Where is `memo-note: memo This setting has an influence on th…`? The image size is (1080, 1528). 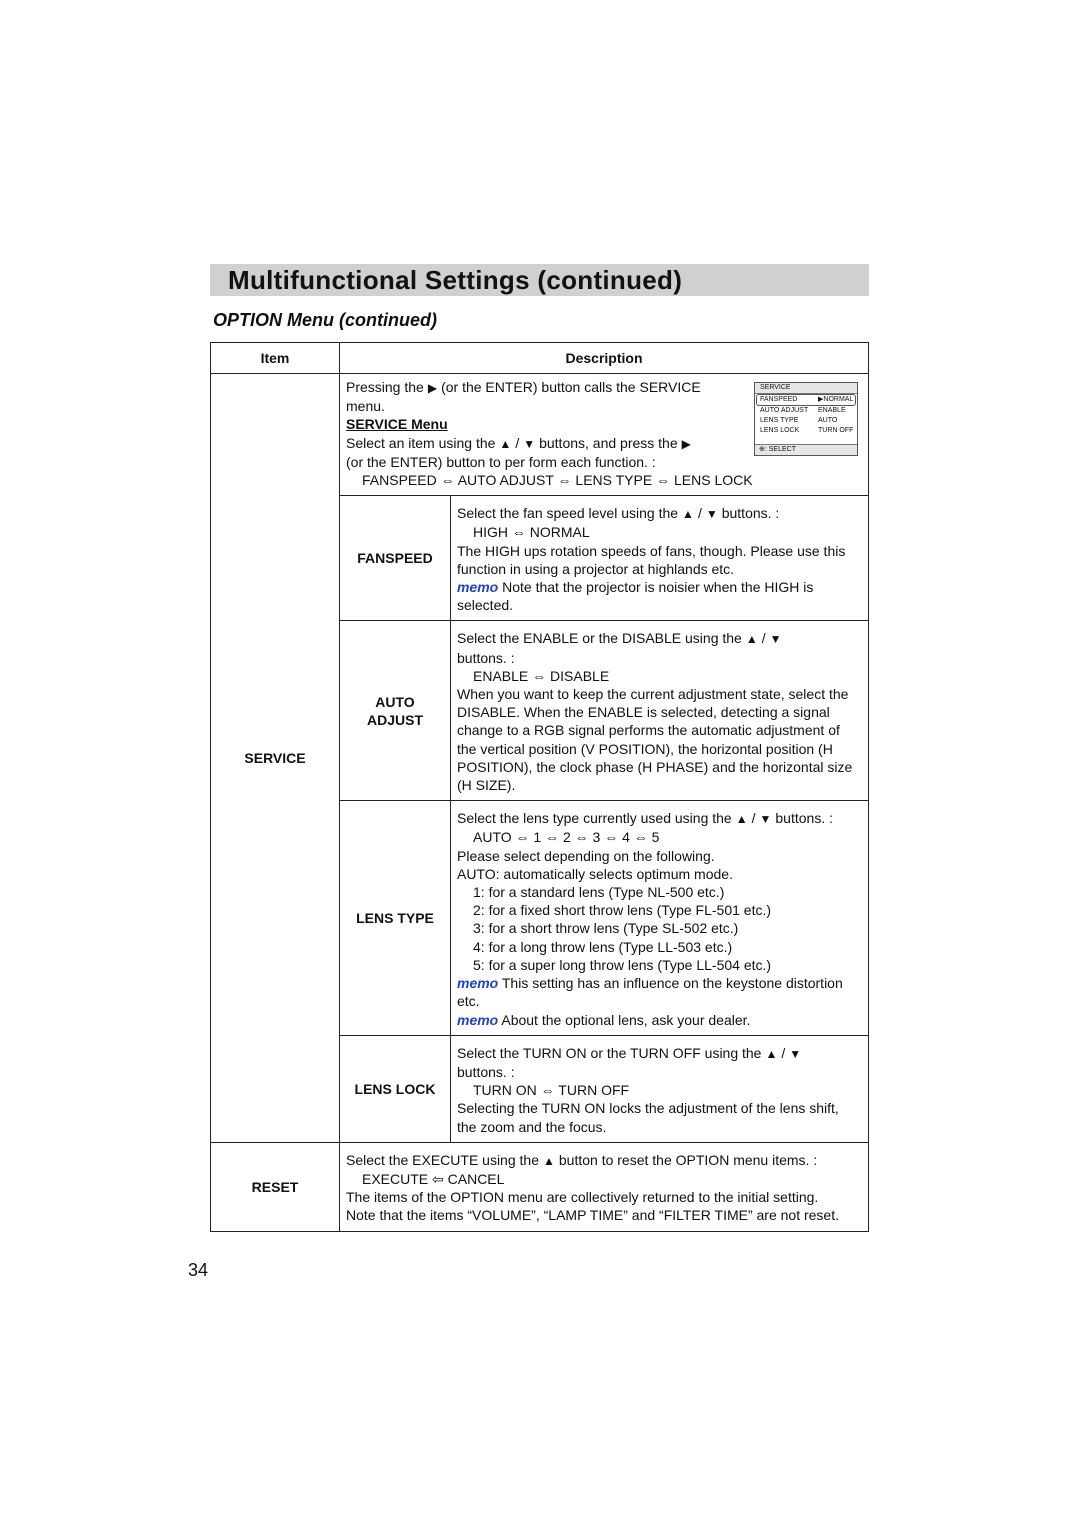
memo-note: memo This setting has an influence on th… is located at coordinates (659, 992).